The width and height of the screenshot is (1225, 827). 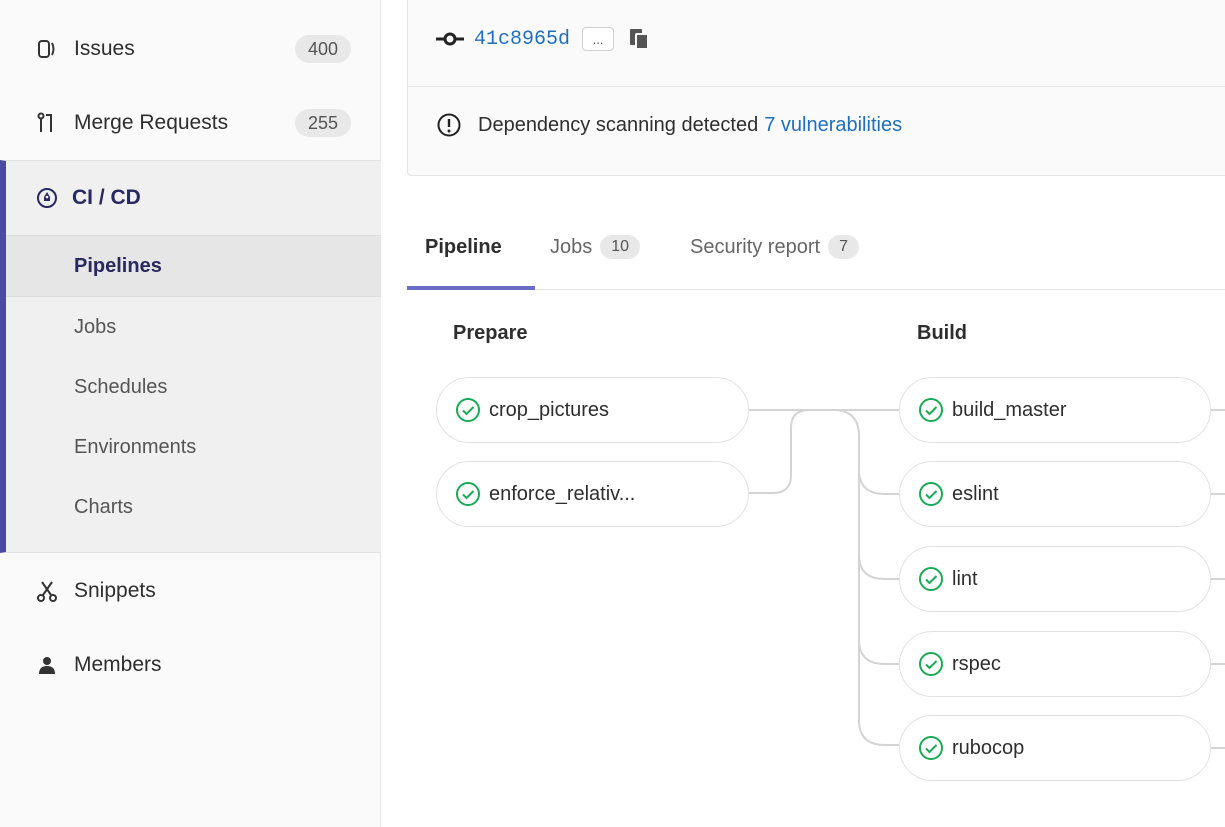 I want to click on issues-icon, so click(x=47, y=49).